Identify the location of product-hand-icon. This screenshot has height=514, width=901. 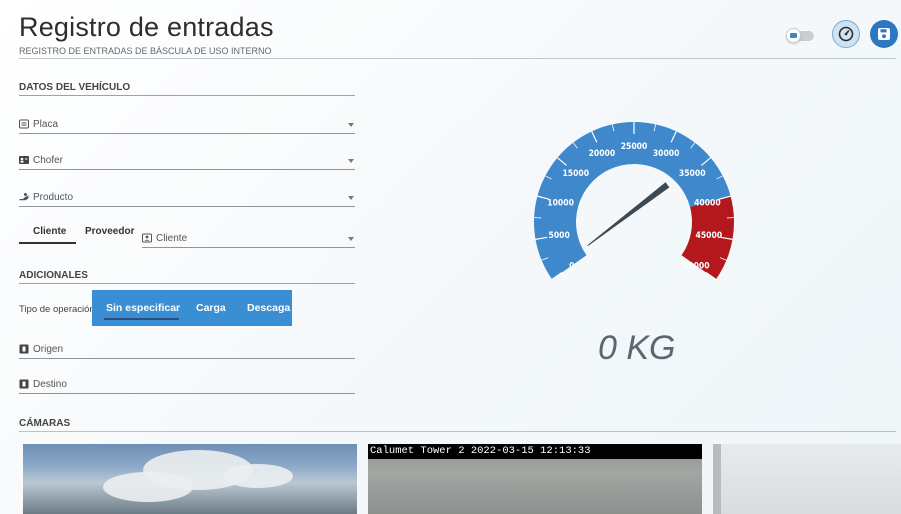
(24, 197).